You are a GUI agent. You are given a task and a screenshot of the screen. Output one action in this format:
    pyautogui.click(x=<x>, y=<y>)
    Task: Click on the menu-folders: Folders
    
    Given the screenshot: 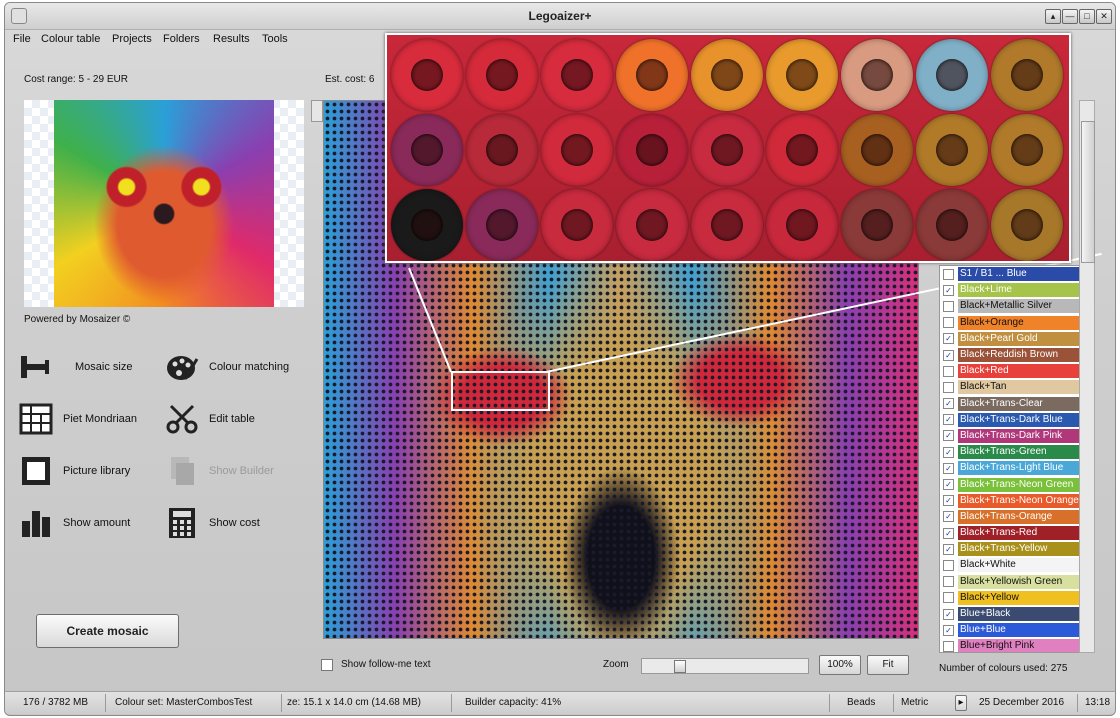 What is the action you would take?
    pyautogui.click(x=181, y=39)
    